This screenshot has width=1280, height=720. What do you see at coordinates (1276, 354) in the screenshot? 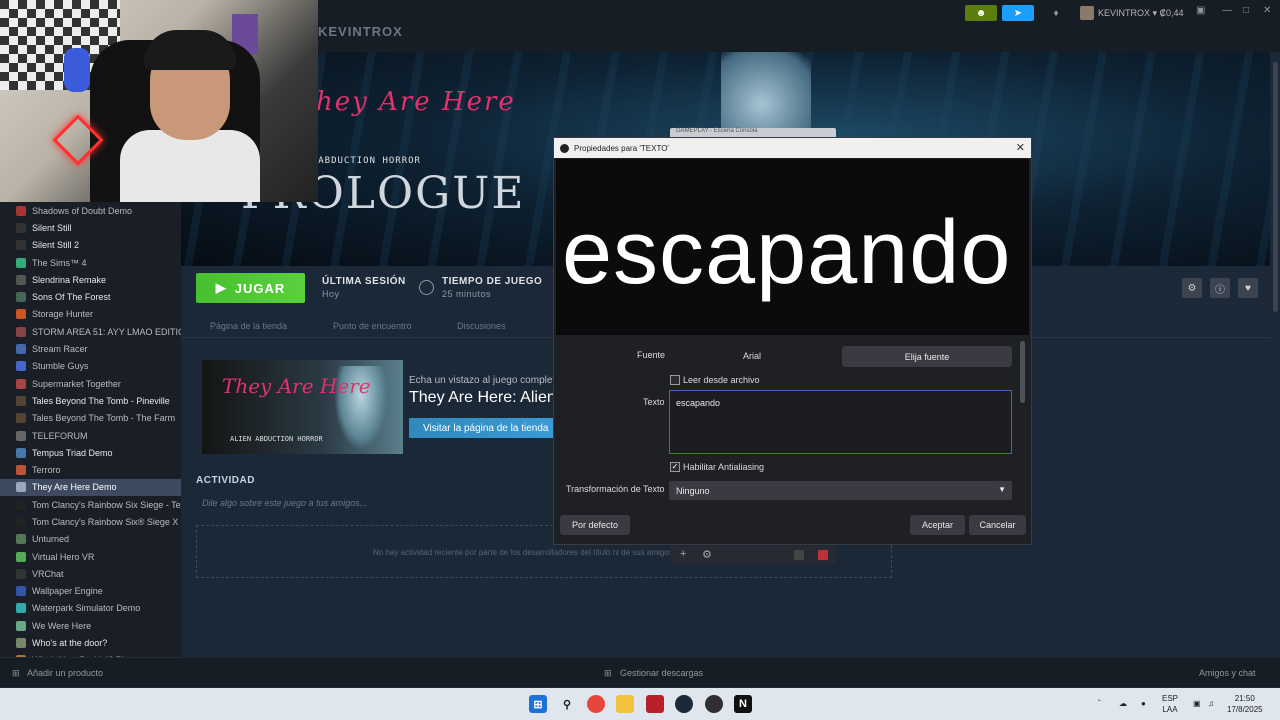
I see `main-scrollbar` at bounding box center [1276, 354].